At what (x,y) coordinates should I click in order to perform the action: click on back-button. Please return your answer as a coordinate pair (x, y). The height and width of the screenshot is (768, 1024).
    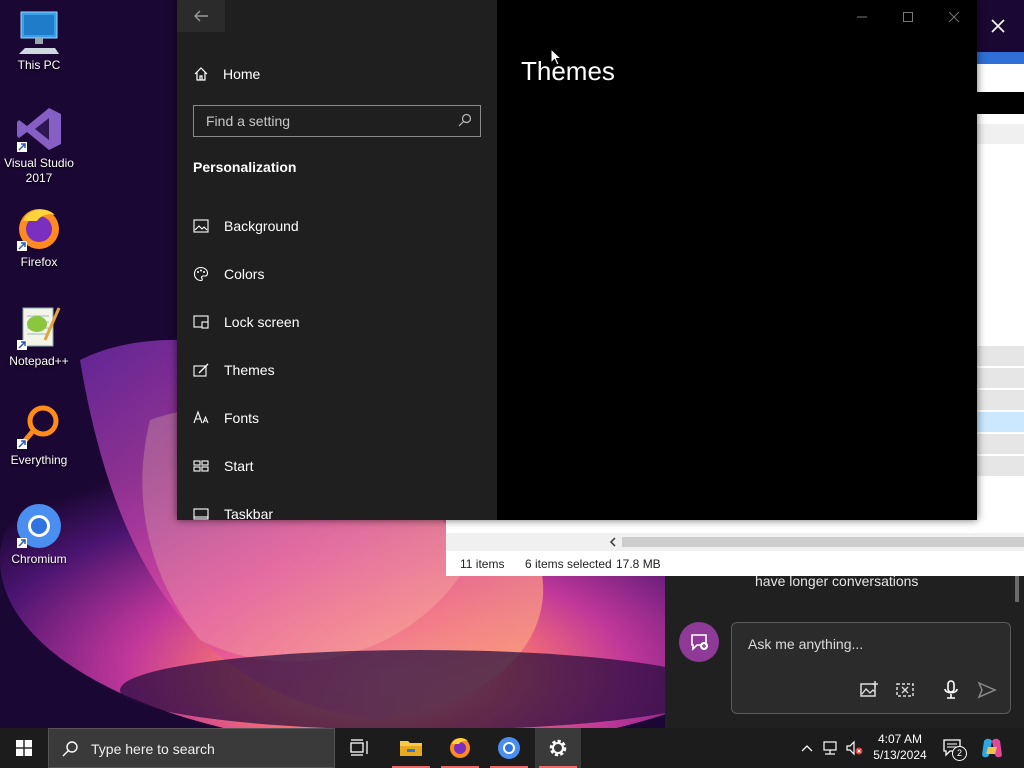
    Looking at the image, I should click on (201, 16).